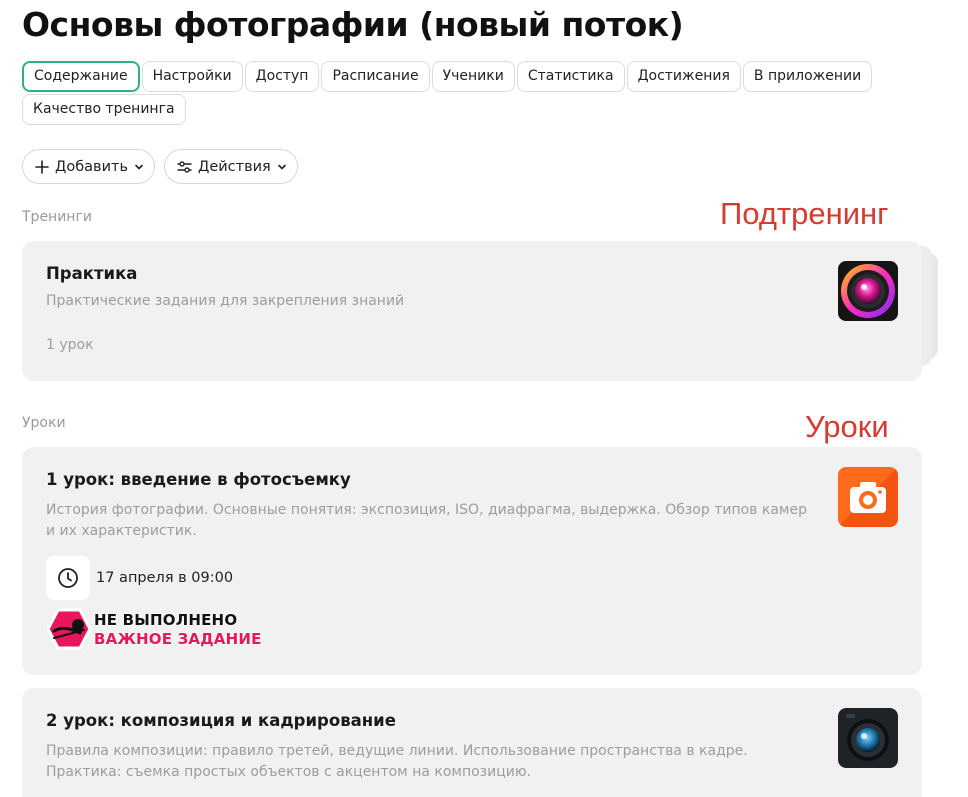 This screenshot has width=968, height=797. I want to click on tab-settings: Настройки, so click(192, 76).